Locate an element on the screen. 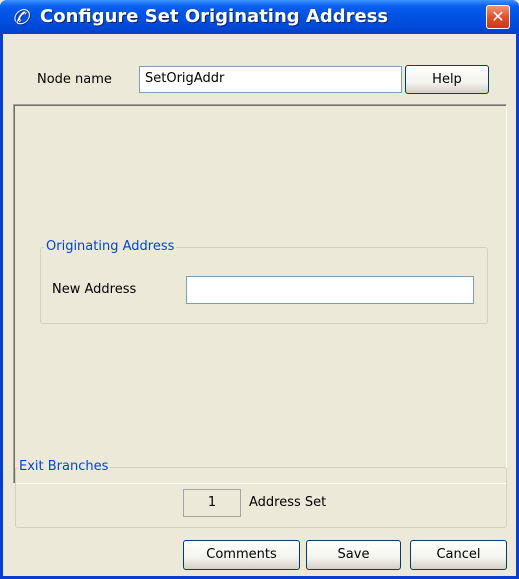  cancel-button: Cancel is located at coordinates (458, 555).